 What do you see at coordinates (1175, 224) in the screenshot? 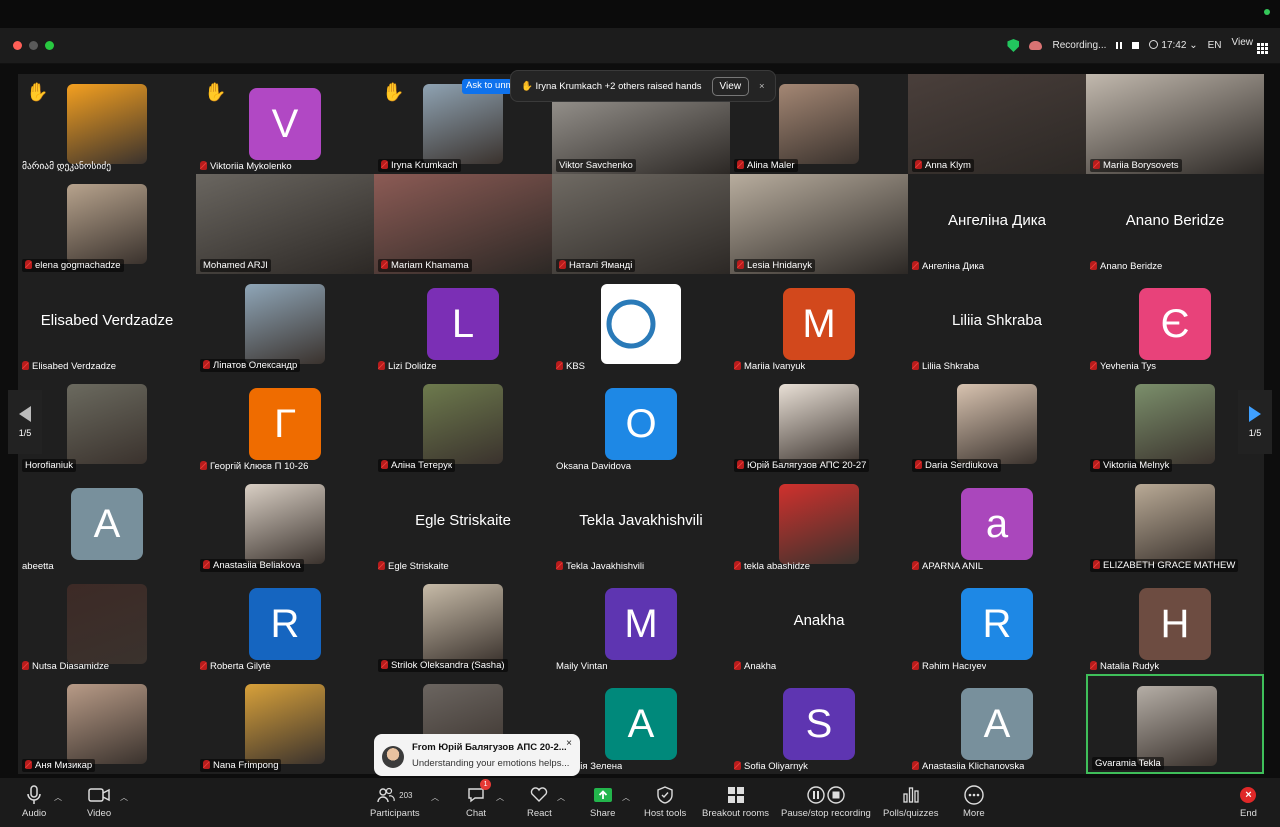
I see `participant-tile: Anano Beridze Anano Beridze` at bounding box center [1175, 224].